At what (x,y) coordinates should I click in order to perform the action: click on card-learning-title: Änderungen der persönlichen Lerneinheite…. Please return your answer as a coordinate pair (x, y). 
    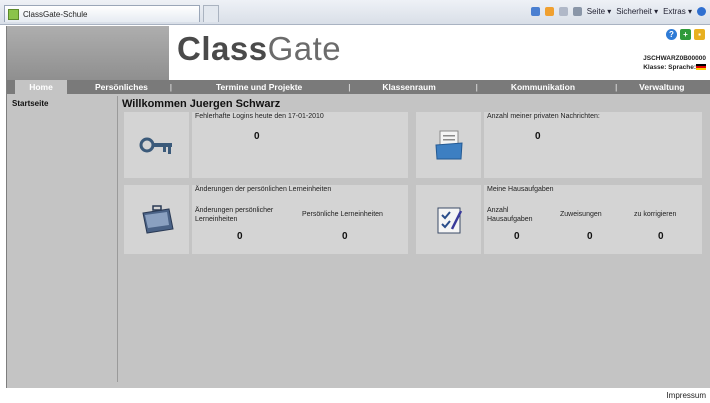
    Looking at the image, I should click on (263, 189).